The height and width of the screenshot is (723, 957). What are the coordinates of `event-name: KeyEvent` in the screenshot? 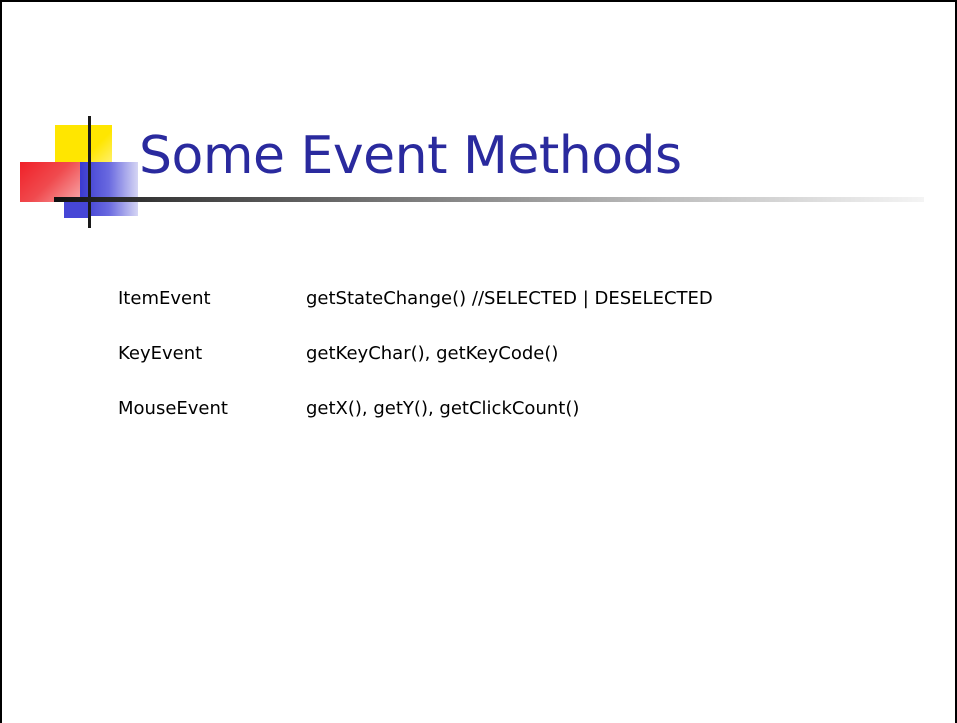 It's located at (160, 353).